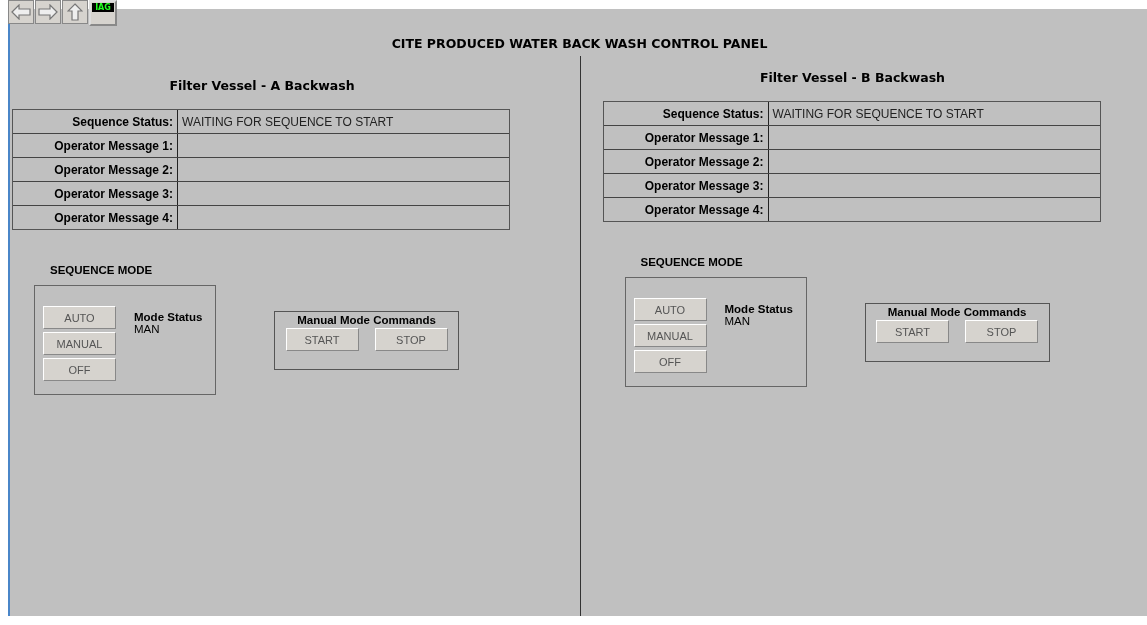  Describe the element at coordinates (579, 44) in the screenshot. I see `panel-title: CITE PRODUCED WATER BACK WASH CONTROL PANEL` at that location.